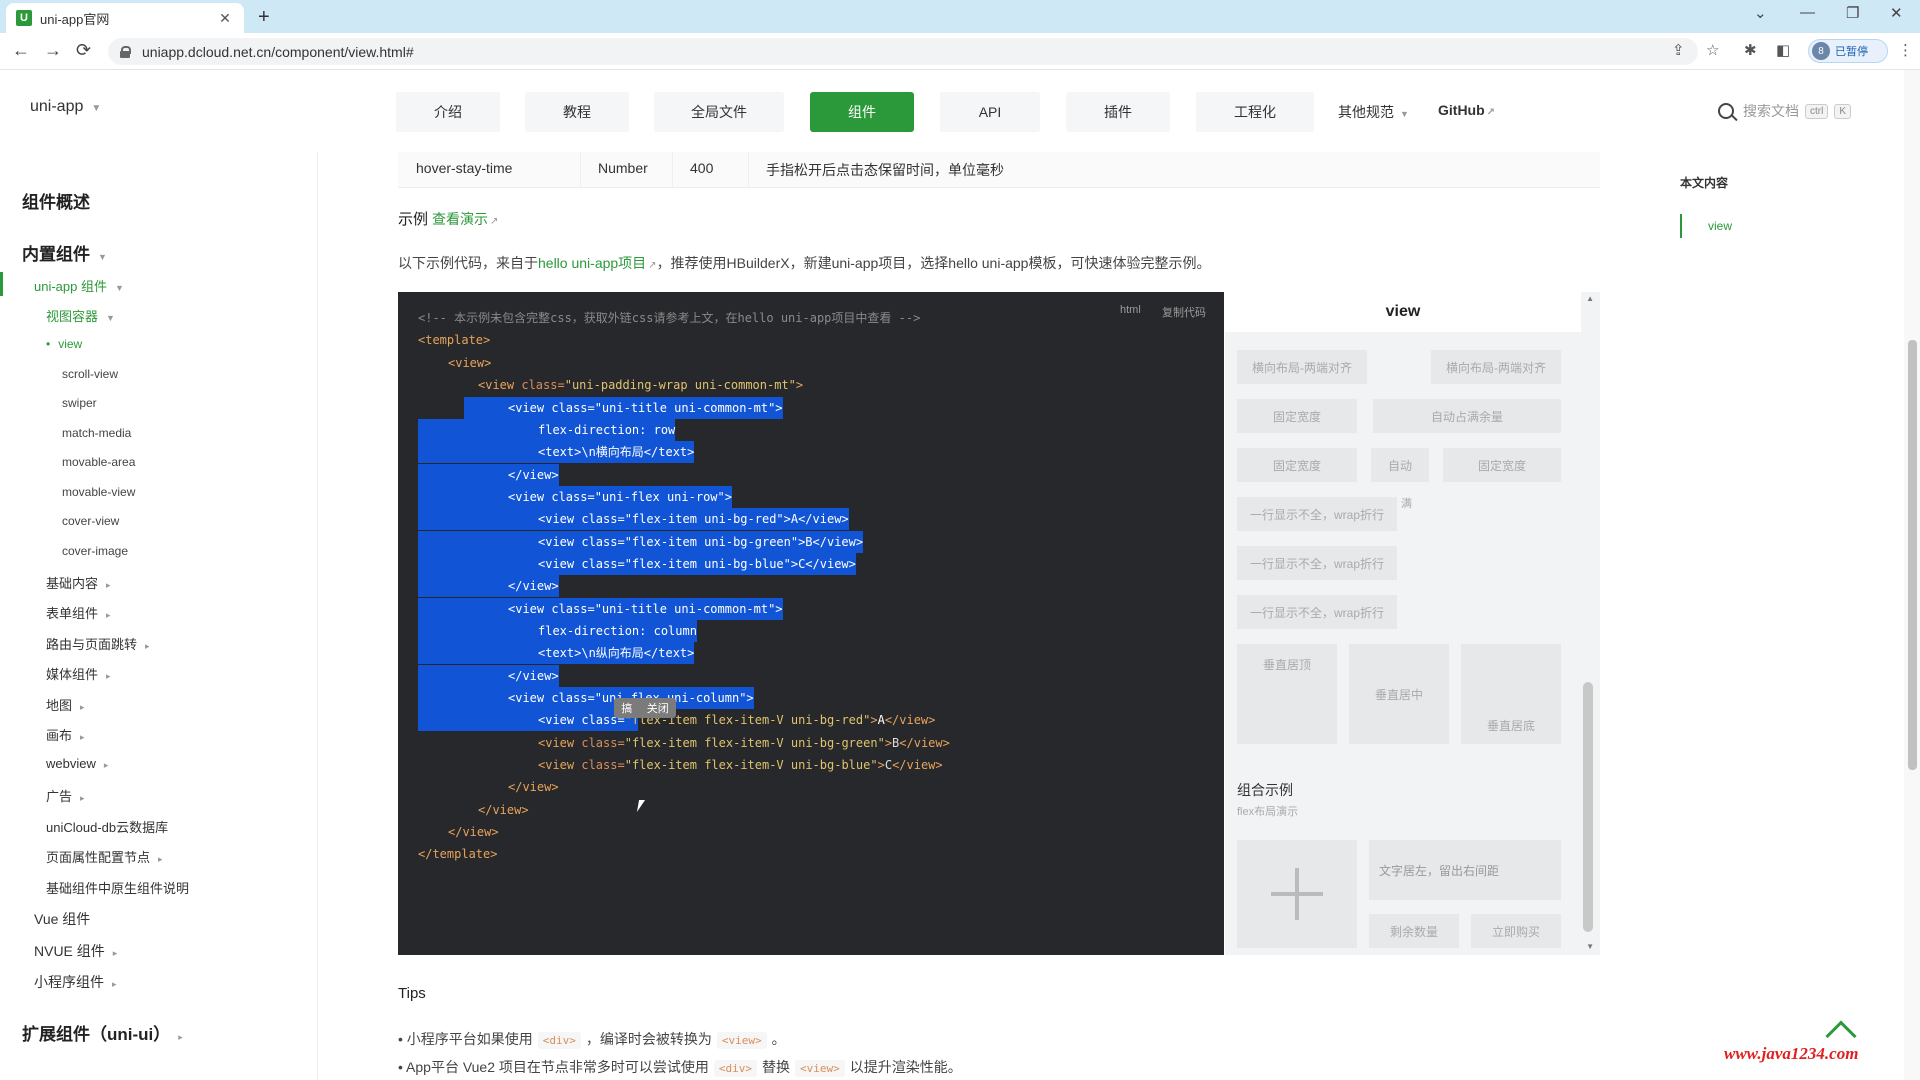 The height and width of the screenshot is (1080, 1920). I want to click on nav-global-files: 全局文件, so click(719, 112).